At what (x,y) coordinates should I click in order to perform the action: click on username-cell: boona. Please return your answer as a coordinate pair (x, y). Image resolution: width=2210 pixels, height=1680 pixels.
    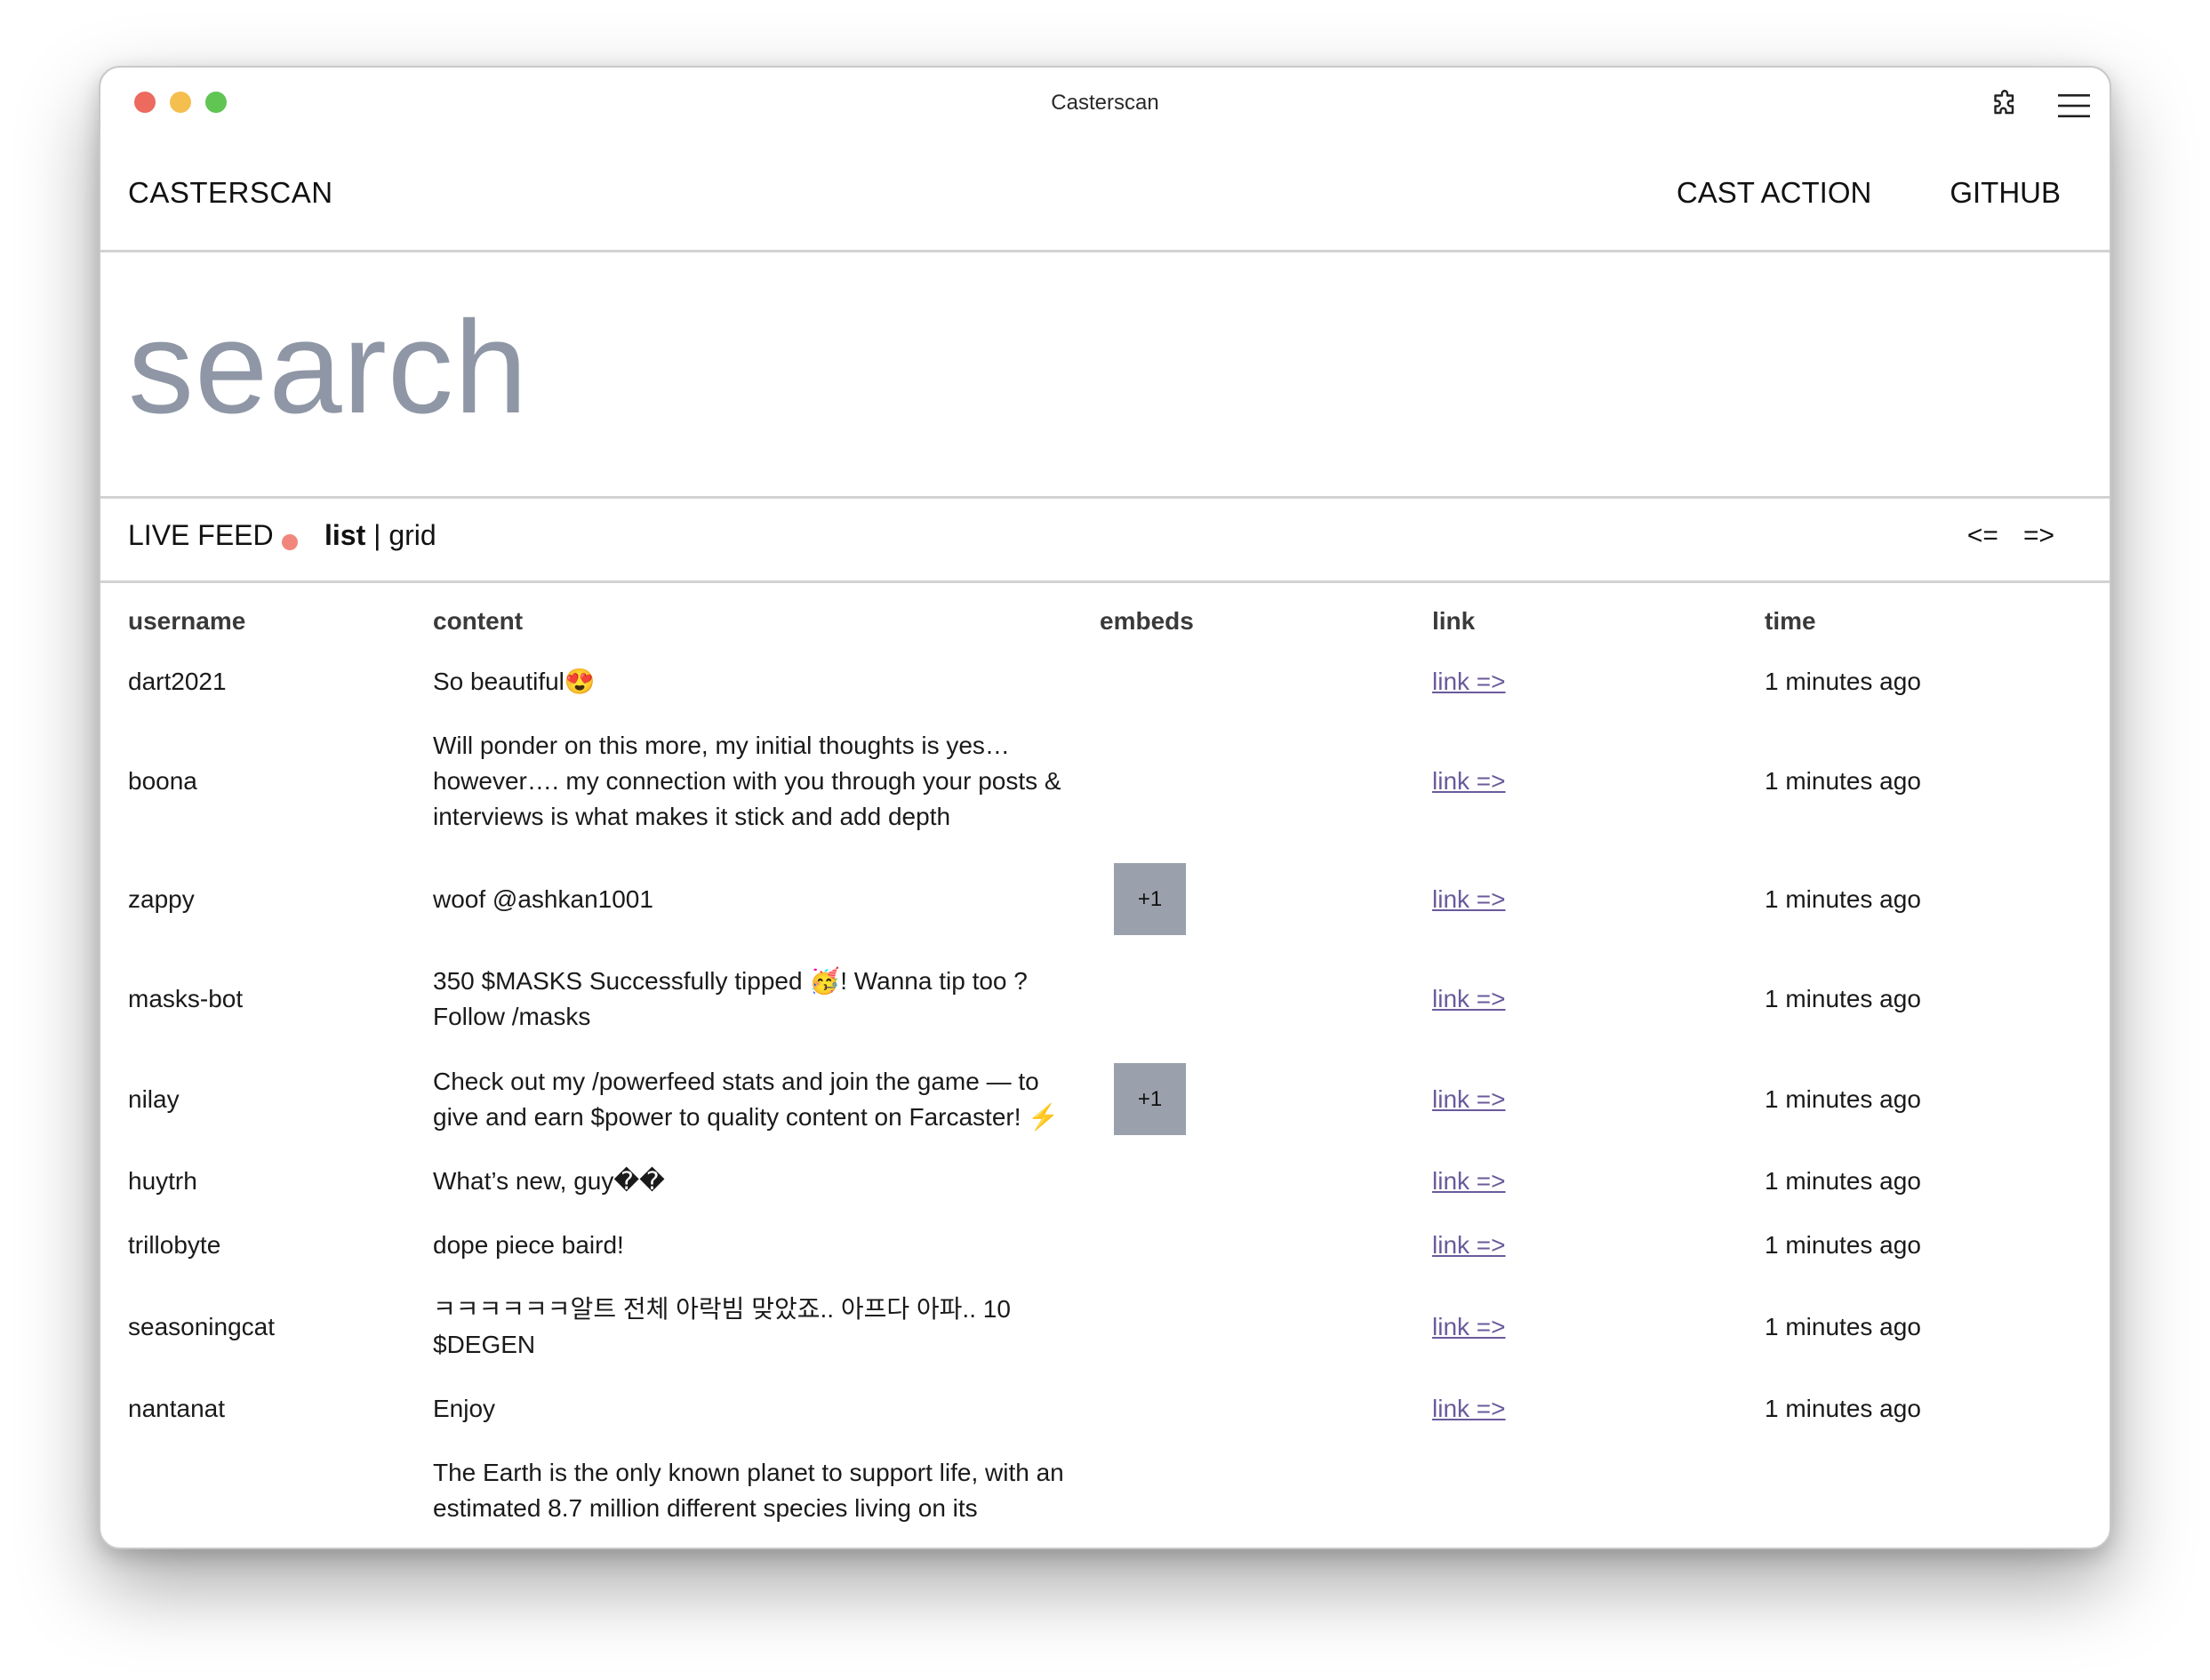
    Looking at the image, I should click on (267, 781).